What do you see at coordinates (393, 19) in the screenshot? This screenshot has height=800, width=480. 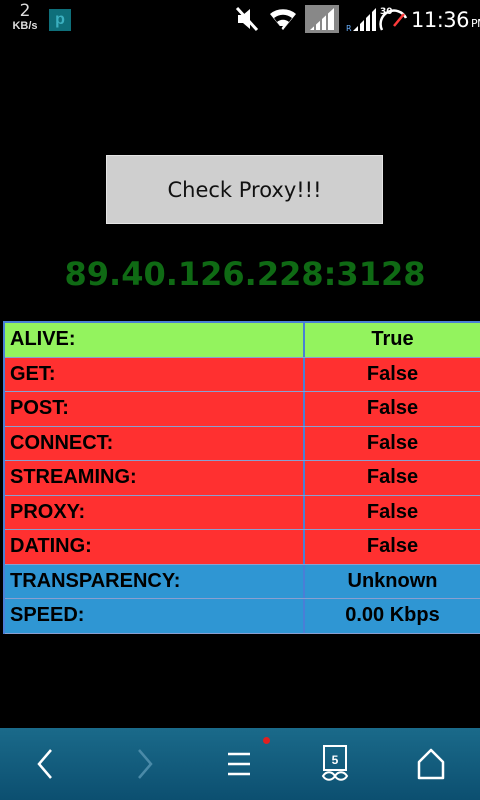 I see `speedometer-icon: 30` at bounding box center [393, 19].